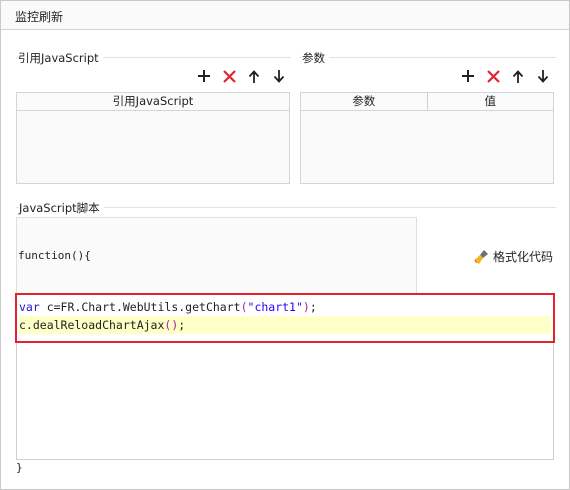  I want to click on params-table-body, so click(427, 147).